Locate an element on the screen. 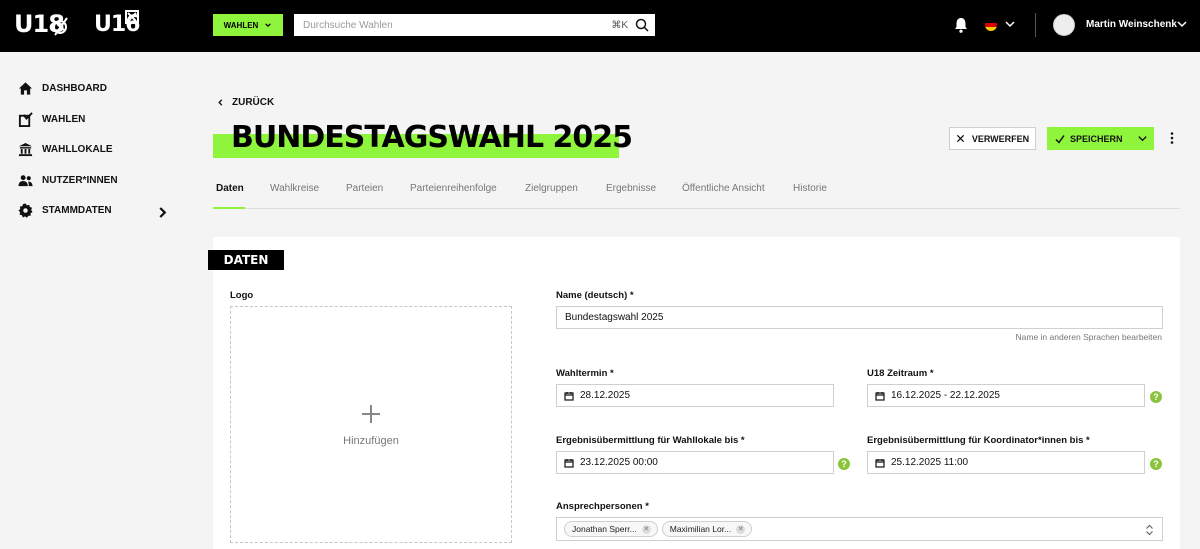  contact-chip: Jonathan Sperr... ✕ is located at coordinates (611, 529).